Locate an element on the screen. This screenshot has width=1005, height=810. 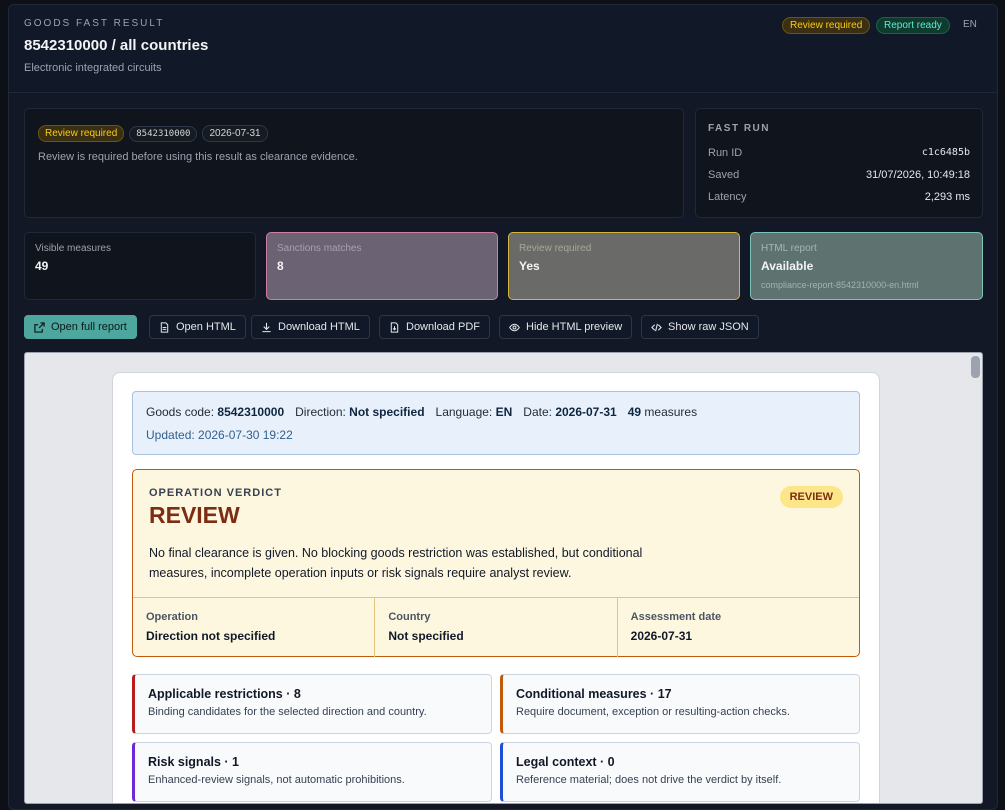
show-raw-json-button: Show raw JSON is located at coordinates (700, 327).